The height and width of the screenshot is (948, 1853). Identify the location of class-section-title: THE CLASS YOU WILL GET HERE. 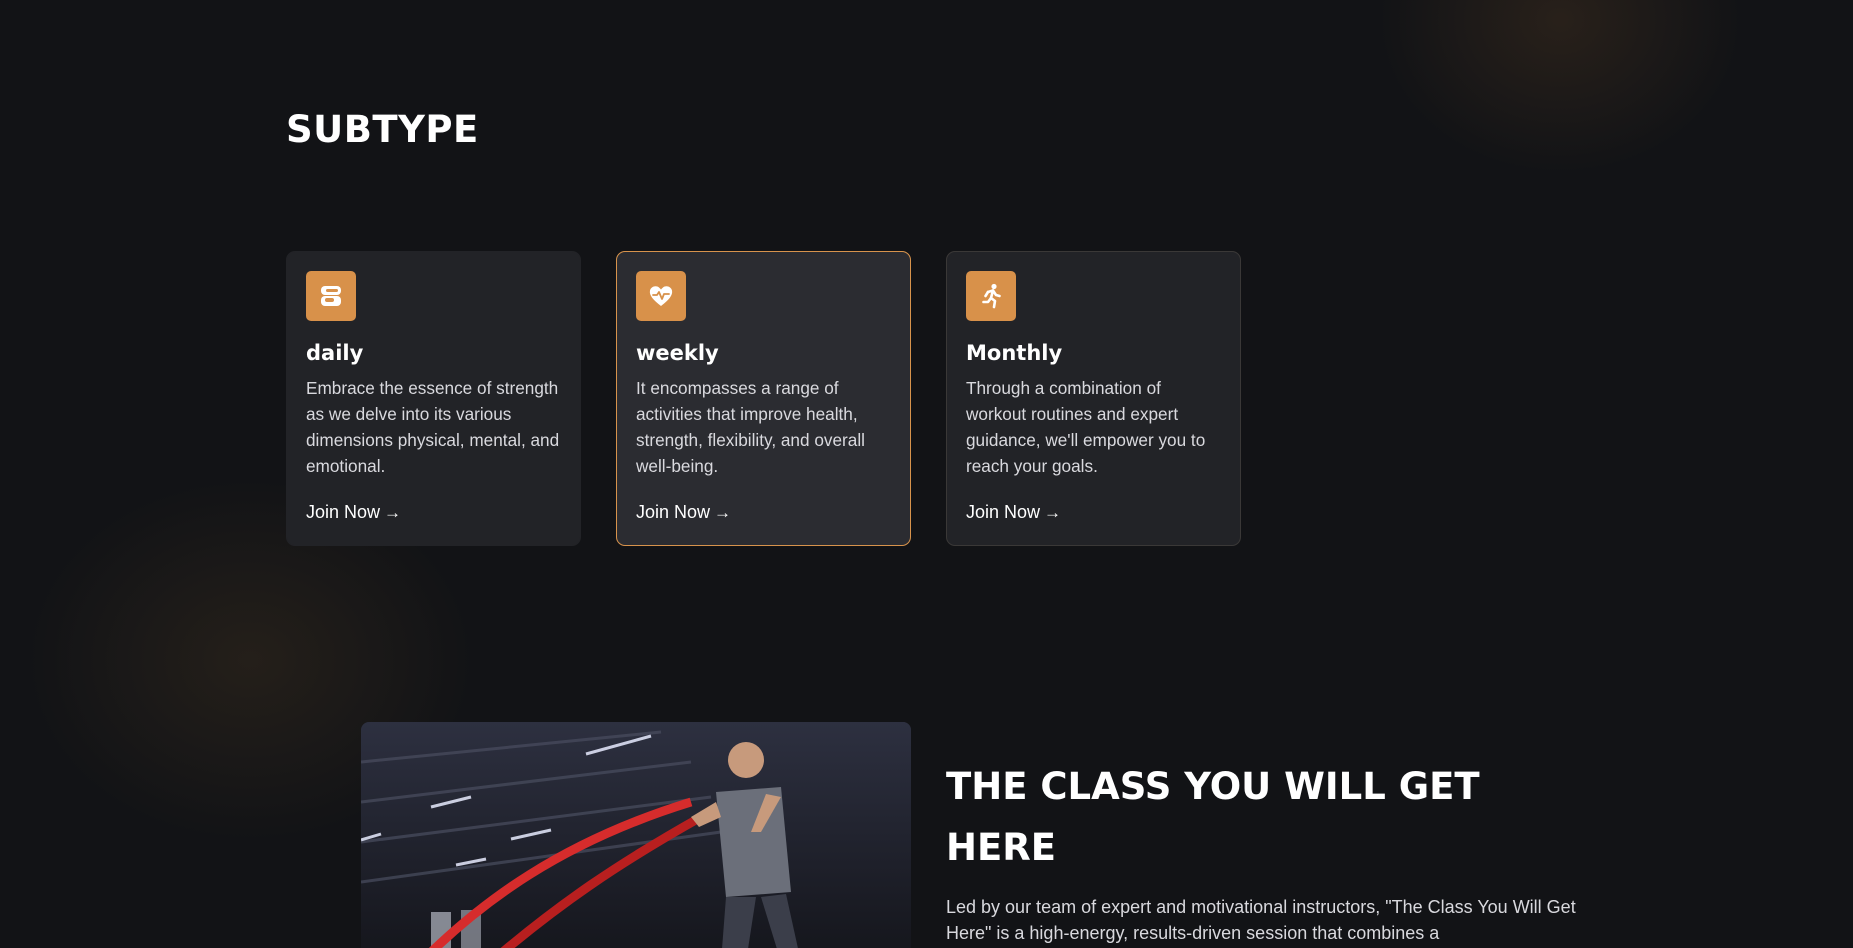
(1213, 817).